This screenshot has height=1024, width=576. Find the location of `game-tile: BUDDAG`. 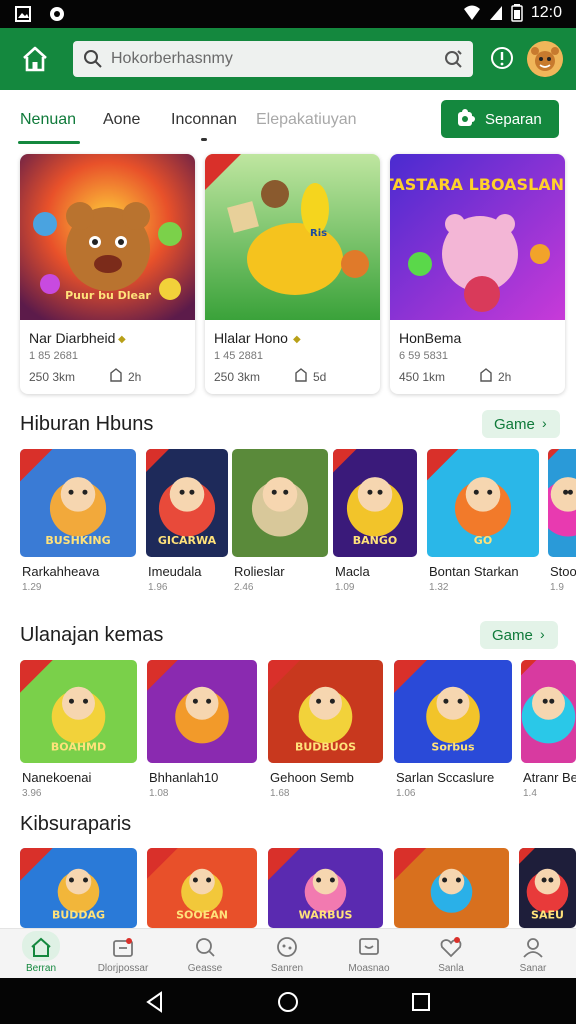

game-tile: BUDDAG is located at coordinates (78, 888).